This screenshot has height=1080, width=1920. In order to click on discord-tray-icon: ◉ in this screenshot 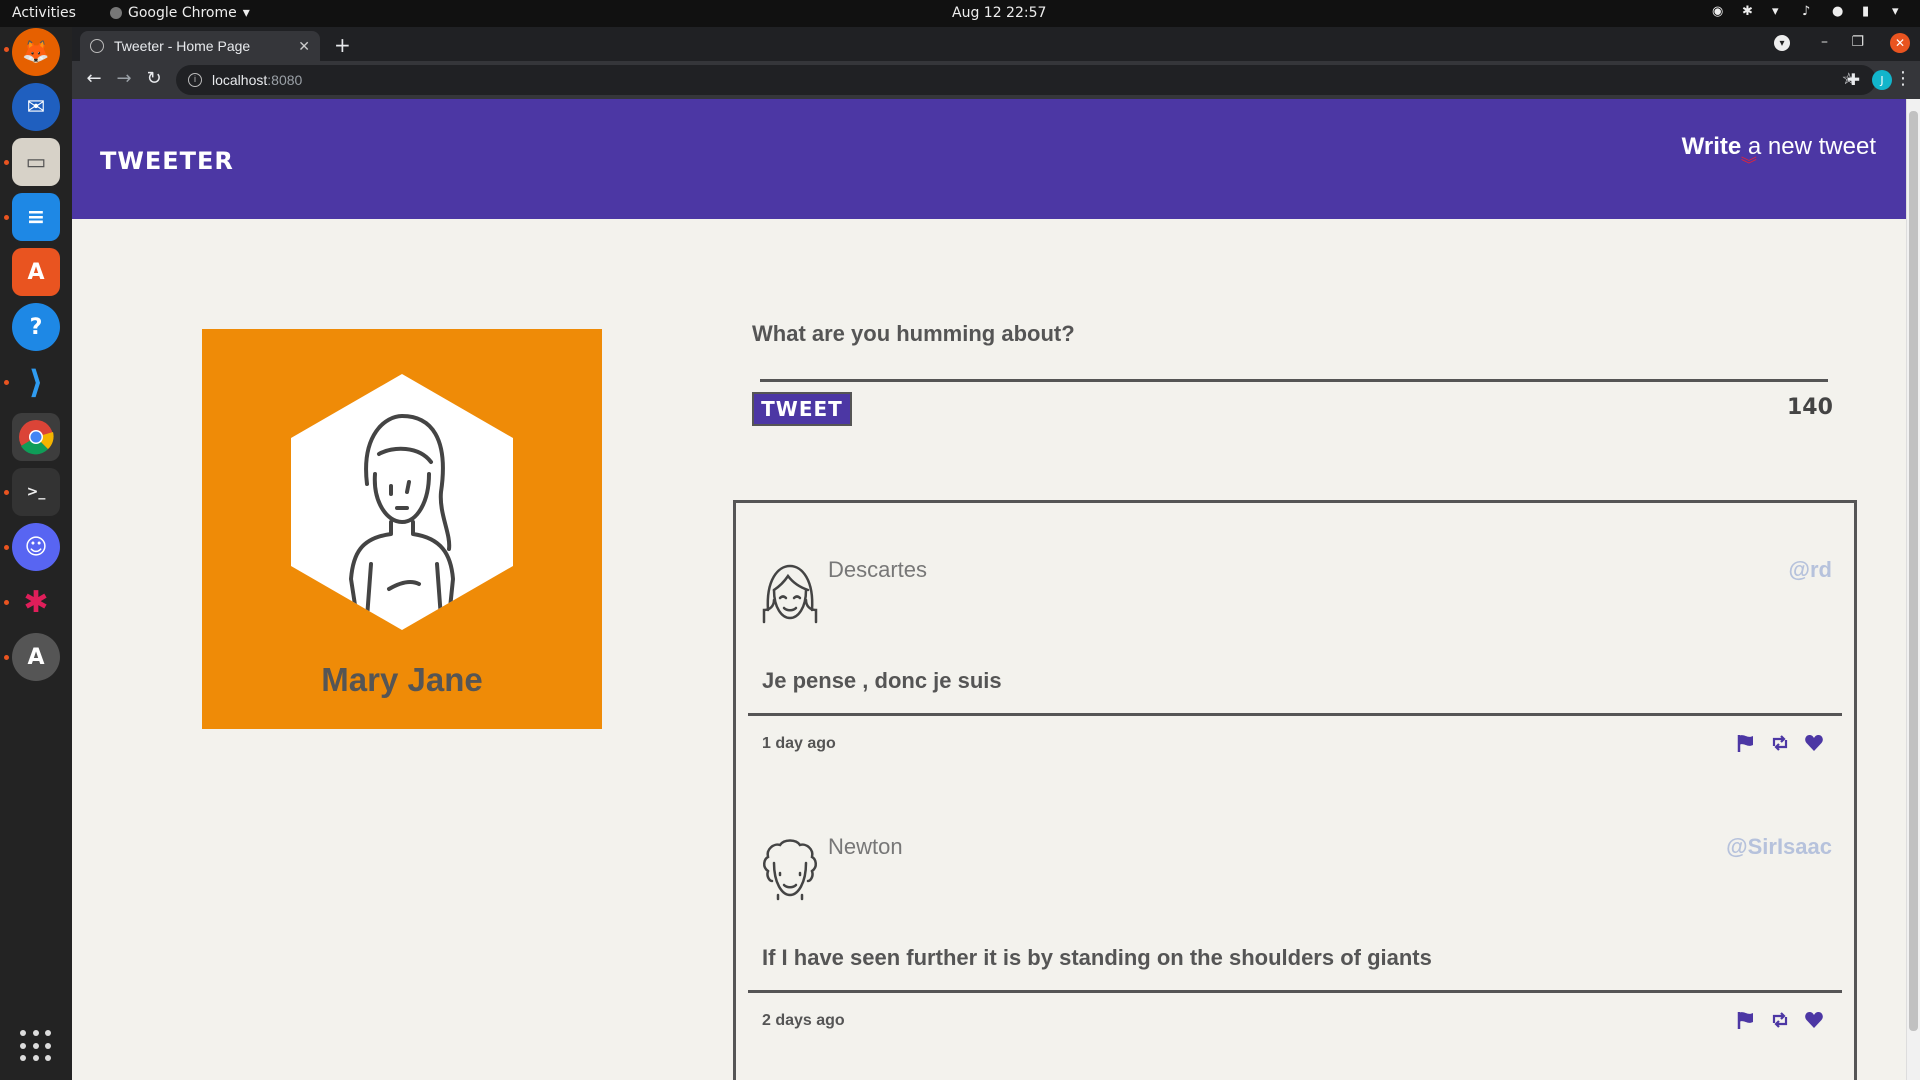, I will do `click(1719, 11)`.